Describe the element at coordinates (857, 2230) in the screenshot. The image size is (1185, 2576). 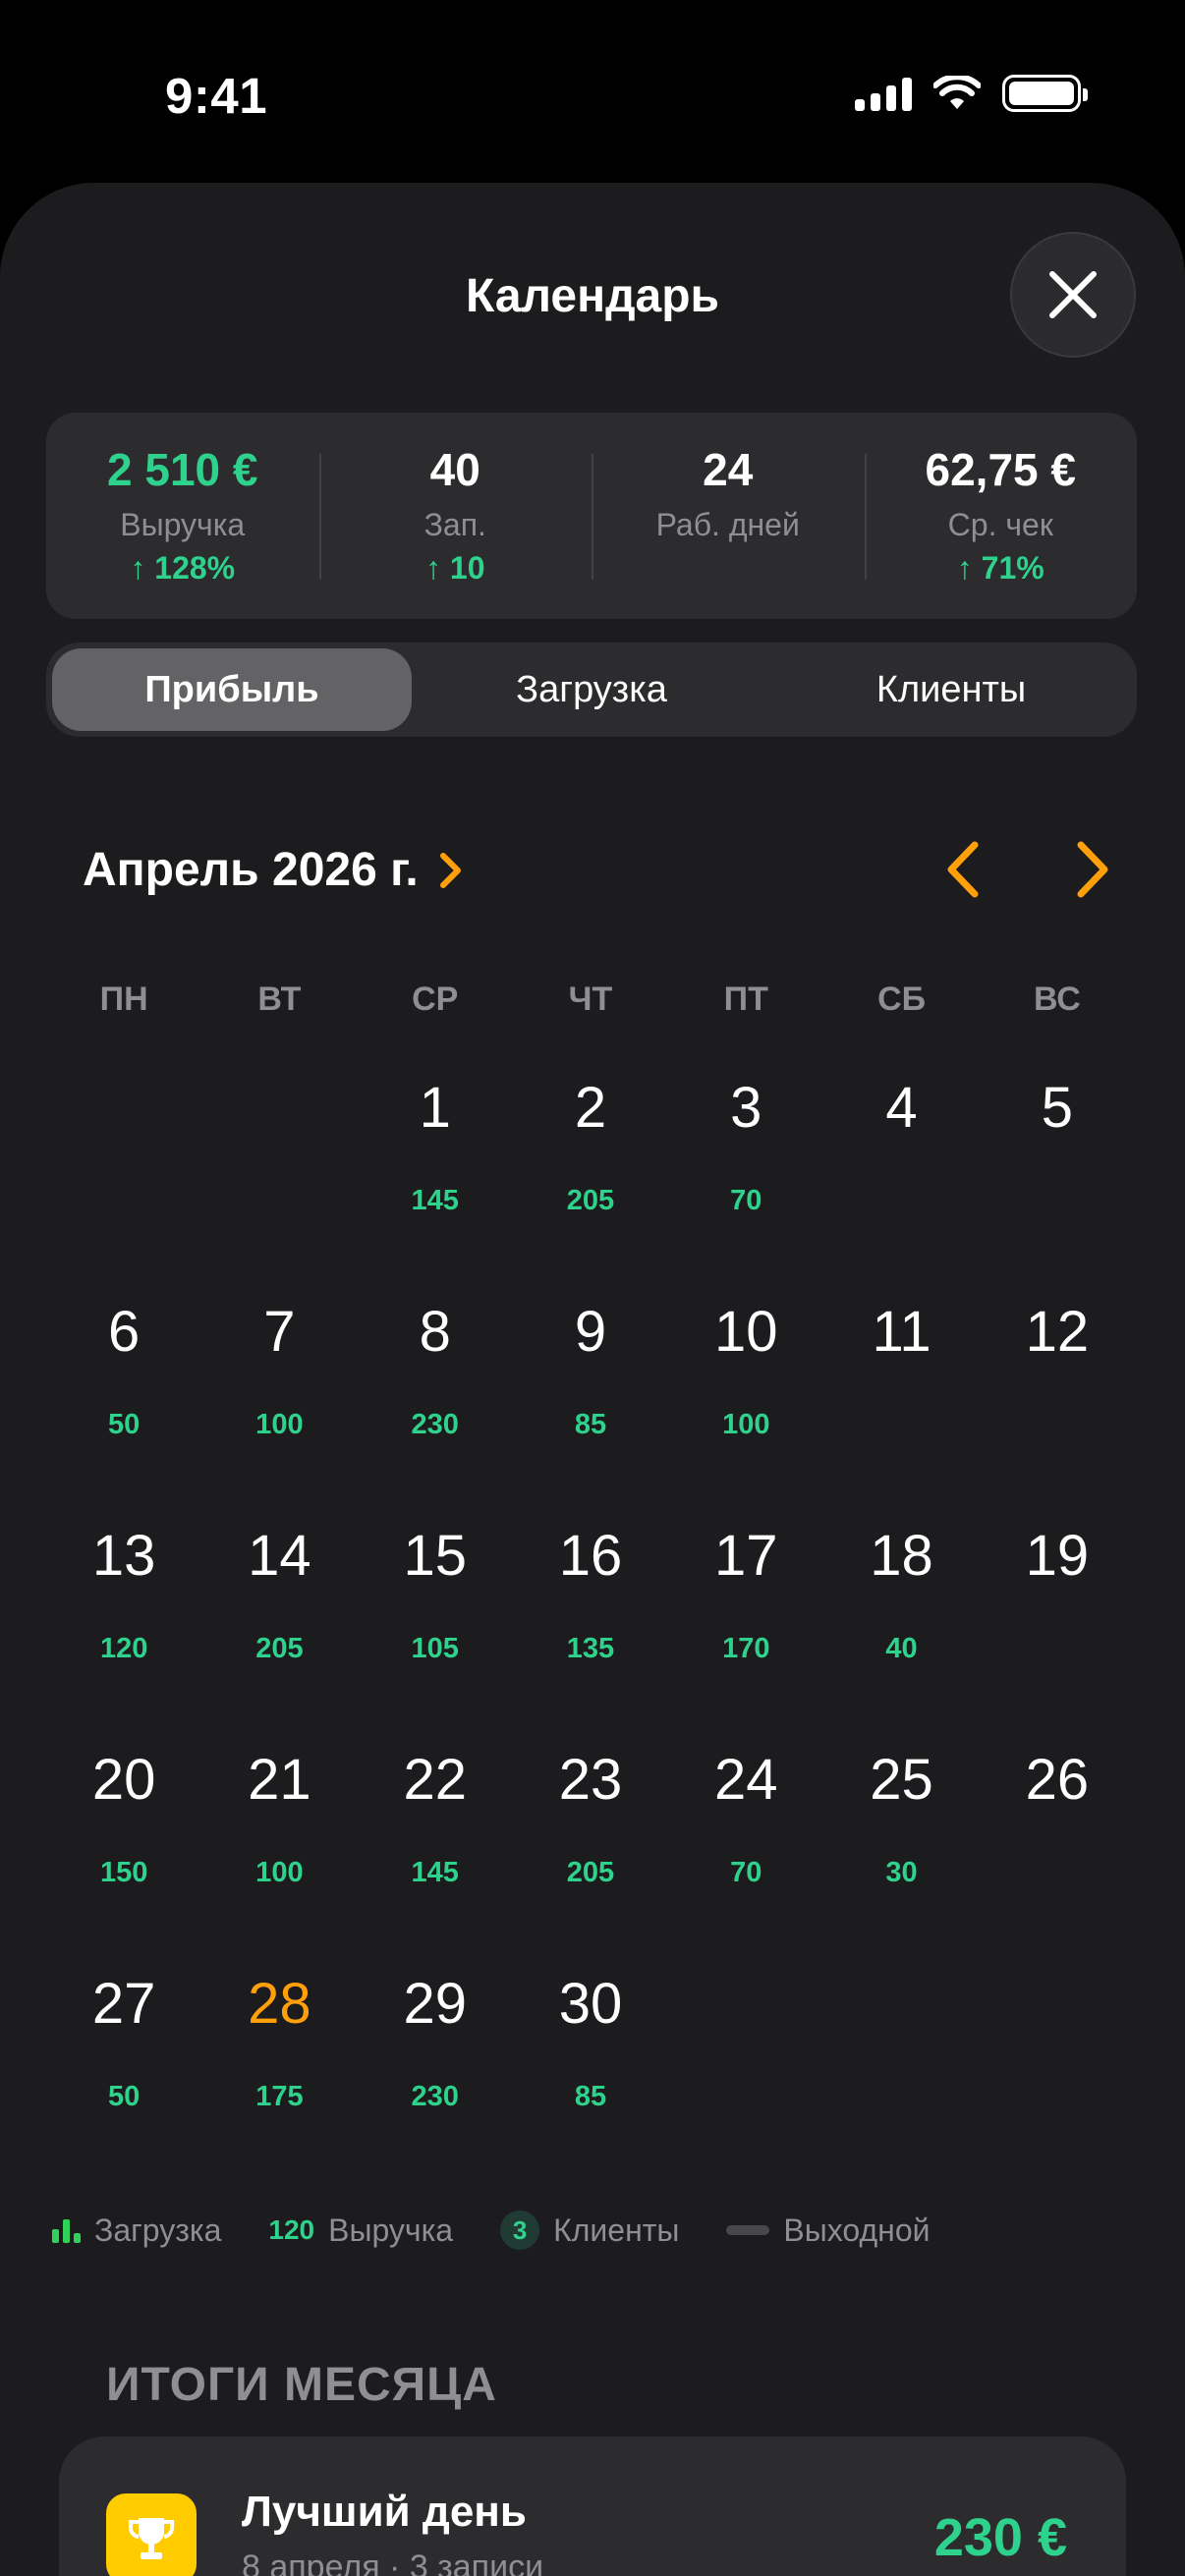
I see `legend-dayoff-label: Выходной` at that location.